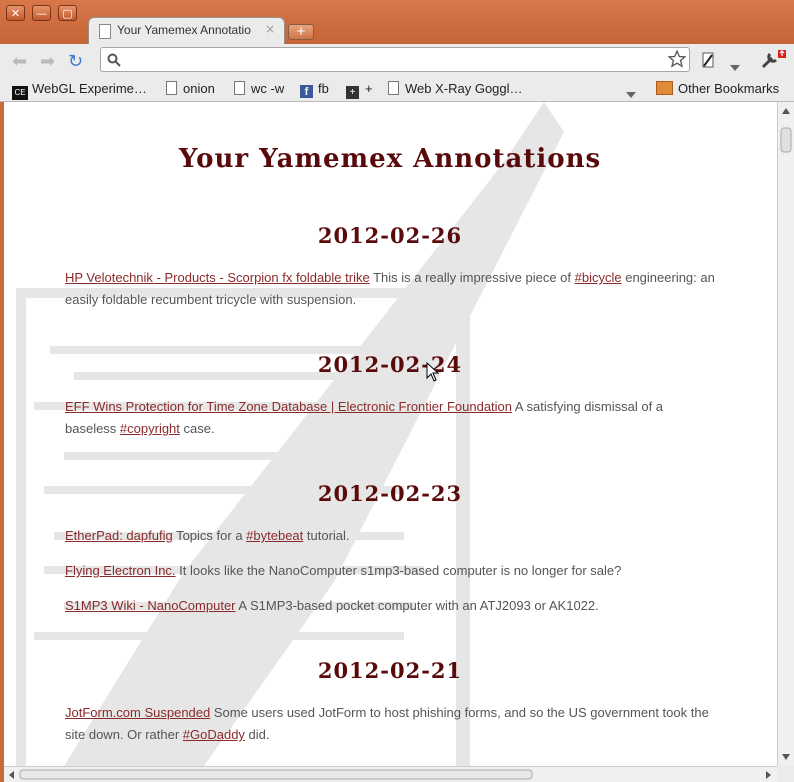  I want to click on search-icon, so click(114, 61).